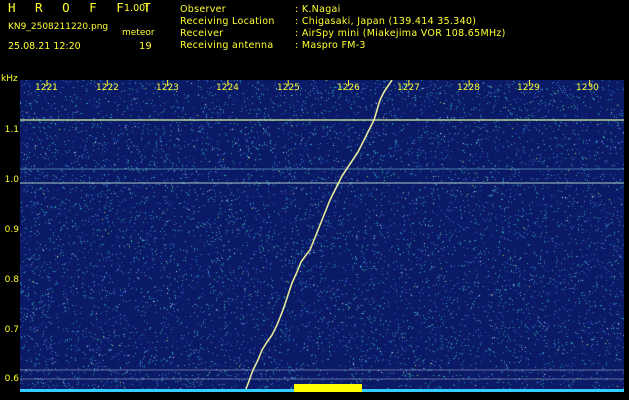  I want to click on x-tick-label: 1225, so click(288, 88).